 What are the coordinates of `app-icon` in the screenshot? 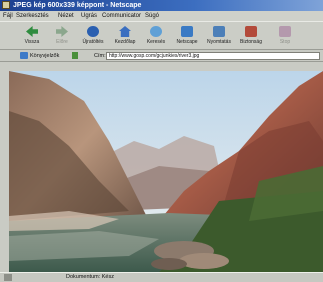 It's located at (6, 5).